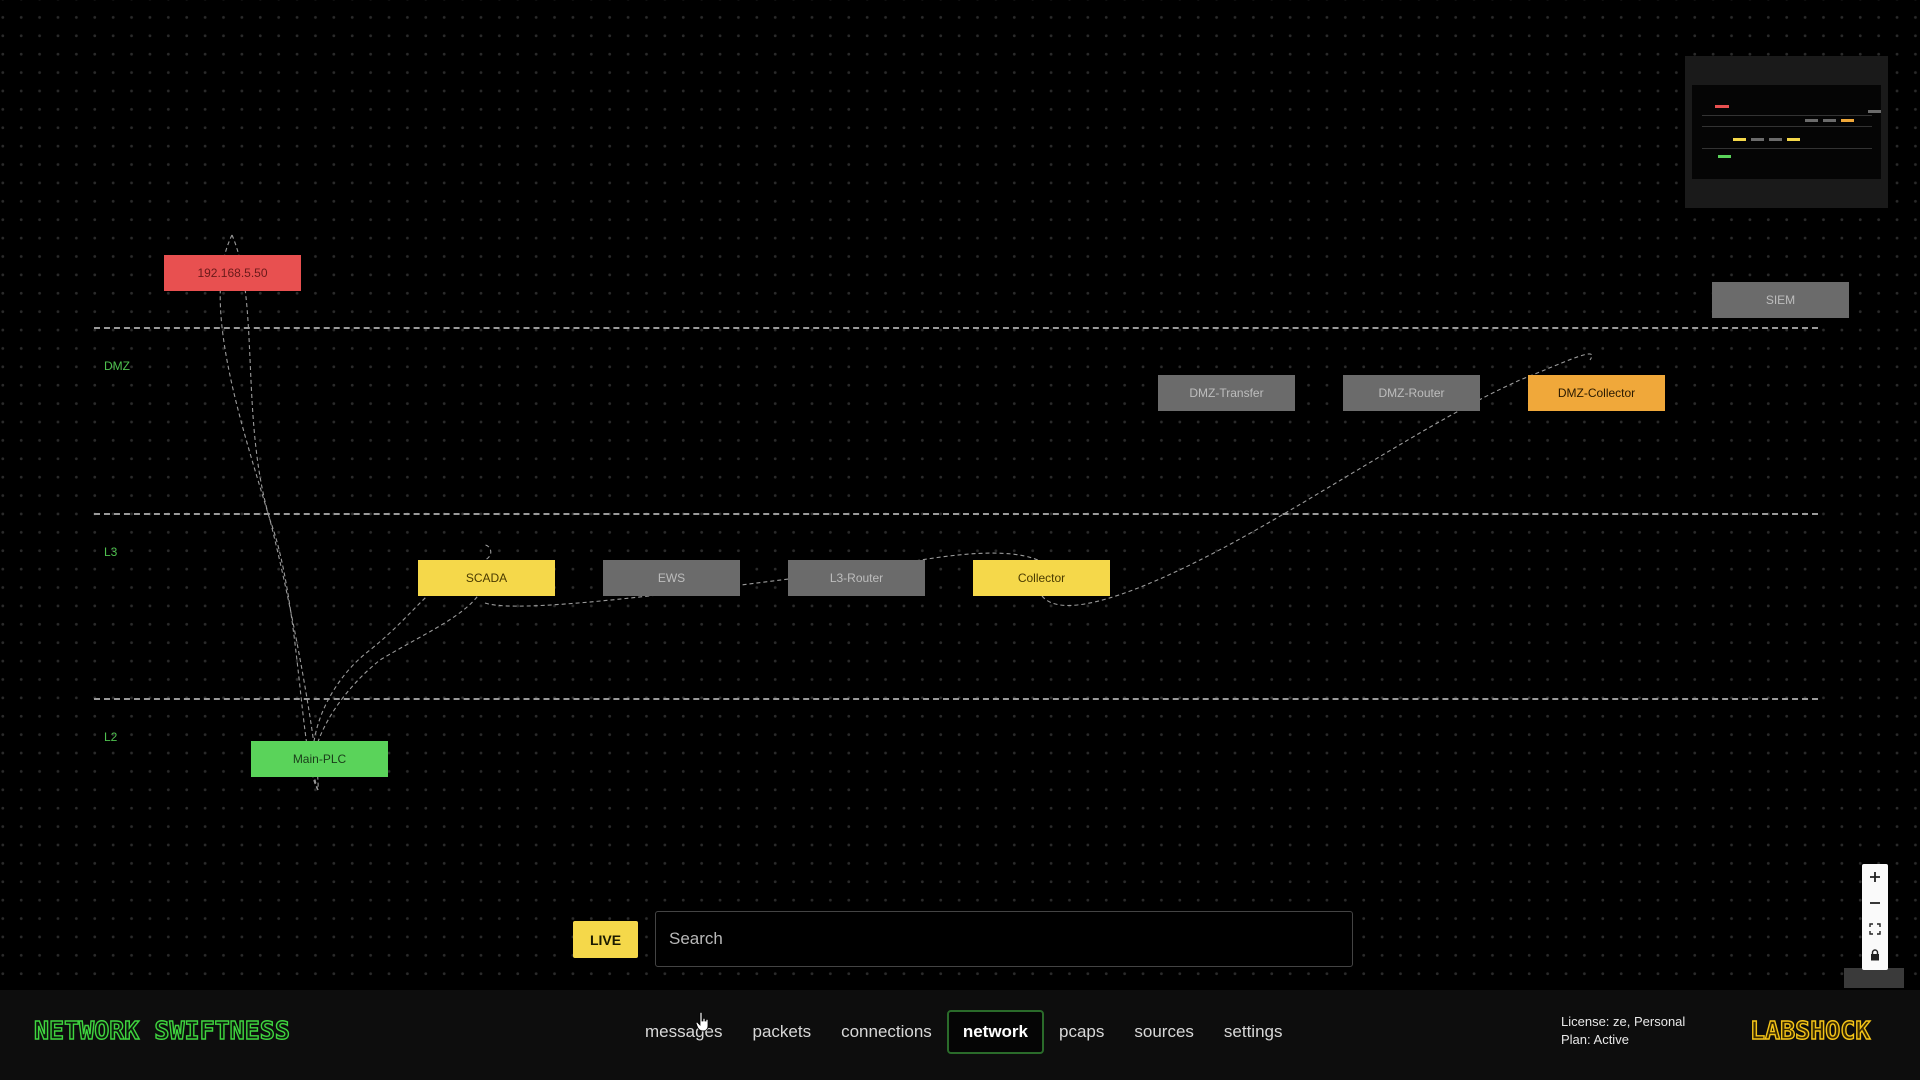 Image resolution: width=1920 pixels, height=1080 pixels. I want to click on node-main-plc: Main-PLC, so click(319, 759).